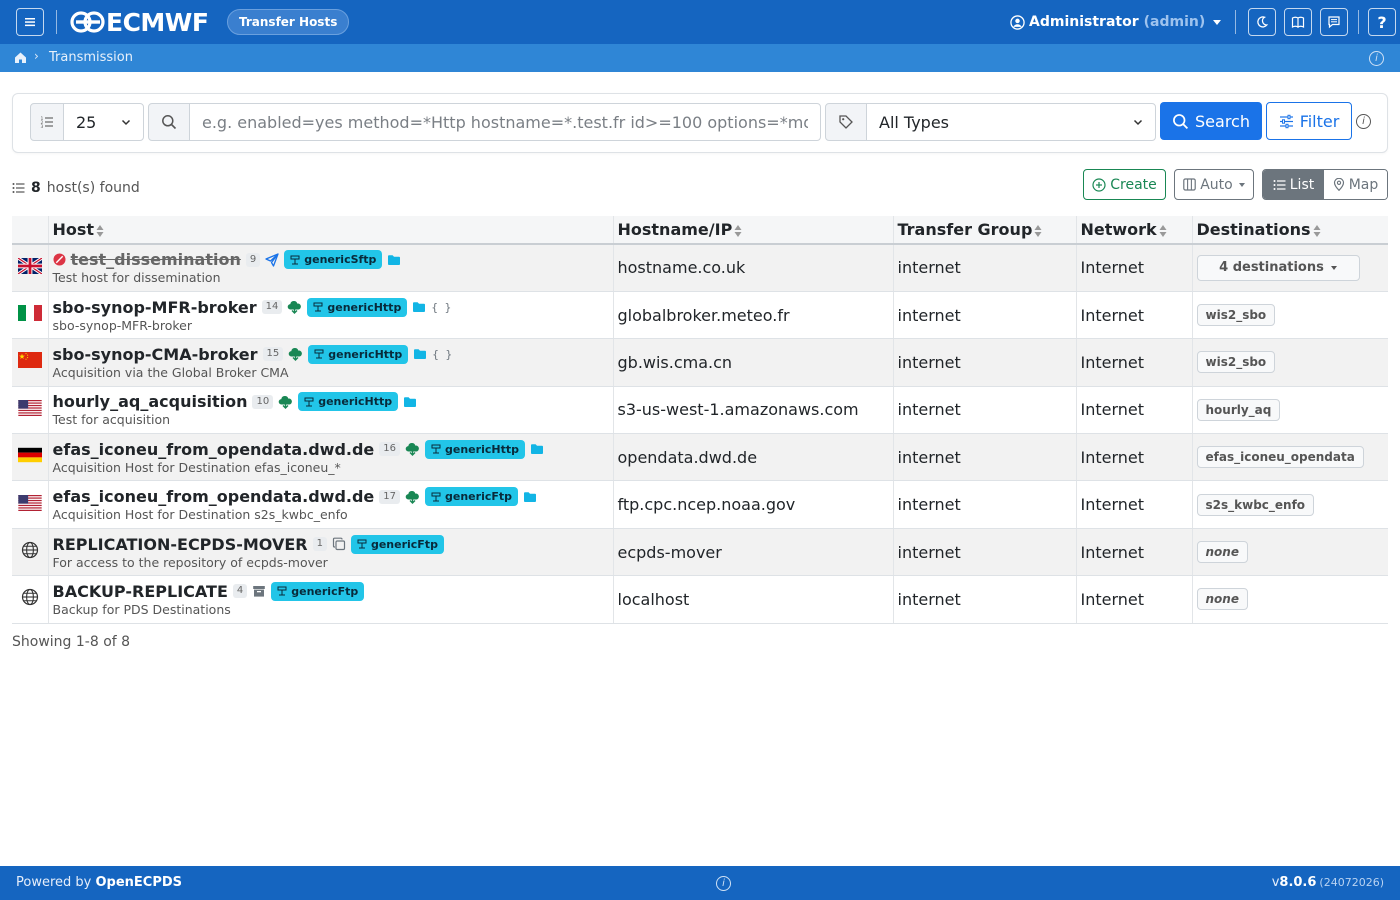 The width and height of the screenshot is (1400, 900). What do you see at coordinates (1011, 122) in the screenshot?
I see `type-filter-select: All Types` at bounding box center [1011, 122].